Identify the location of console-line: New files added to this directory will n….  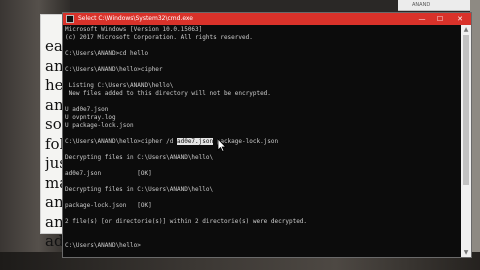
(168, 93).